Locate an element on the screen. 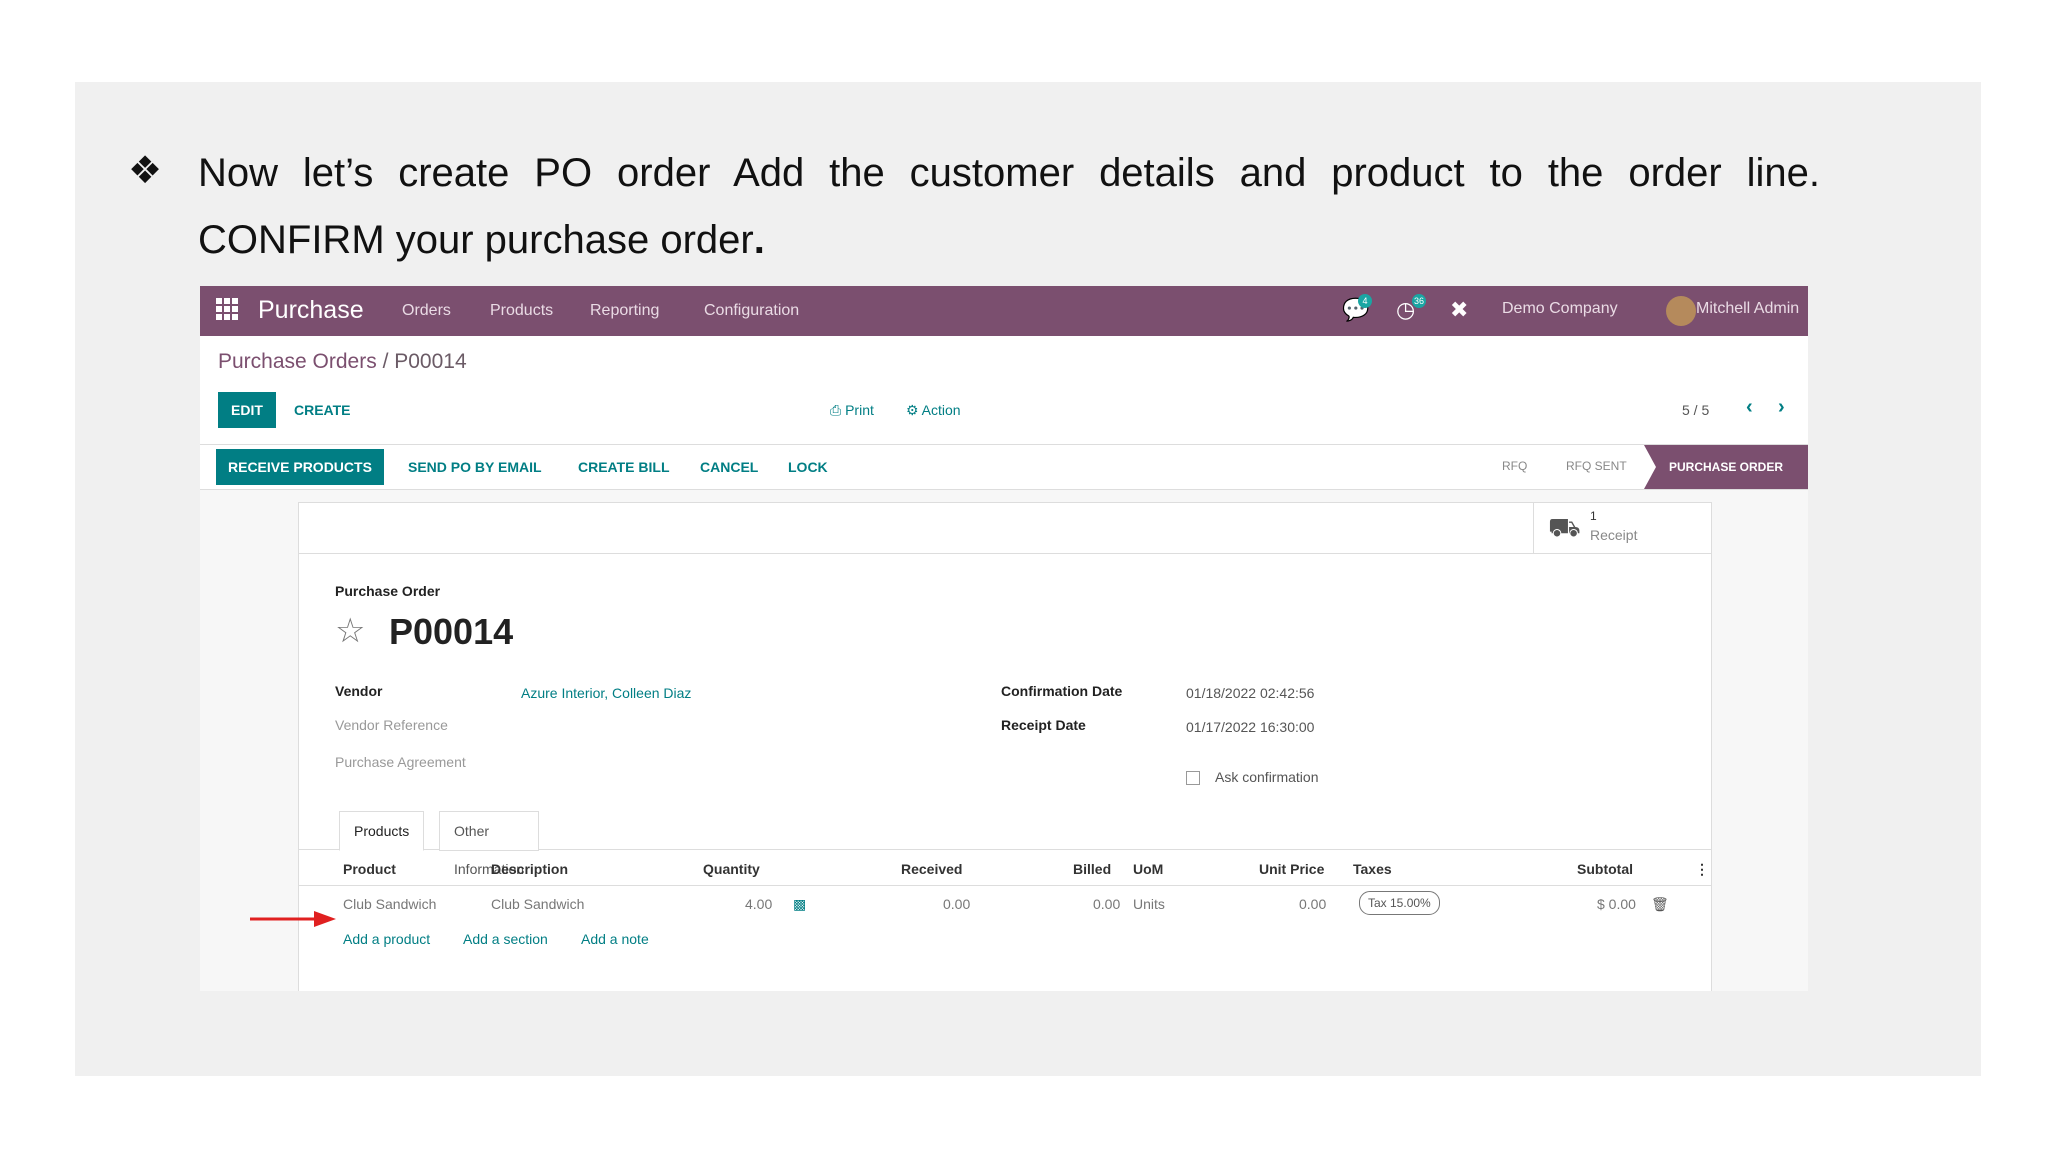  pager-value: 5 / 5 is located at coordinates (1695, 410).